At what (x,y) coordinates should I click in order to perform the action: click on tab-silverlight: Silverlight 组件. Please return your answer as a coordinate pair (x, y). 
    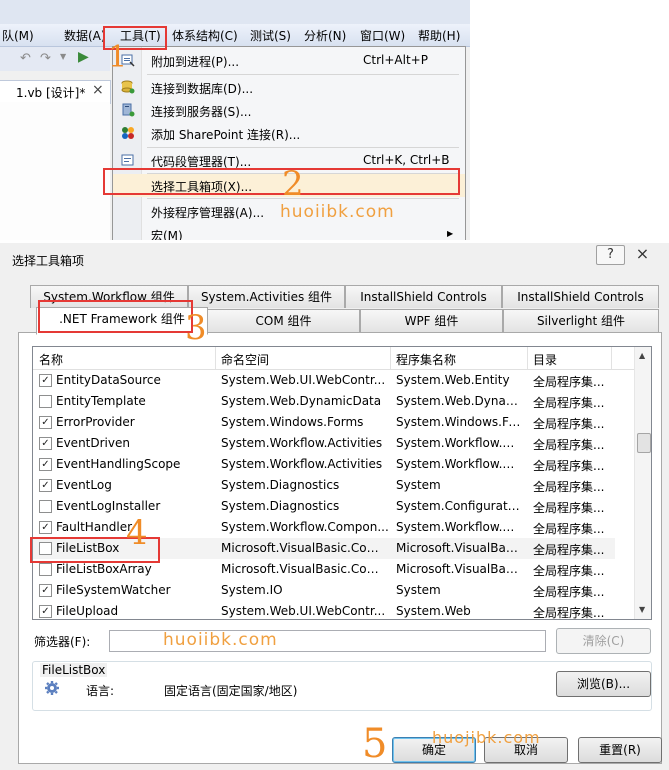
    Looking at the image, I should click on (581, 320).